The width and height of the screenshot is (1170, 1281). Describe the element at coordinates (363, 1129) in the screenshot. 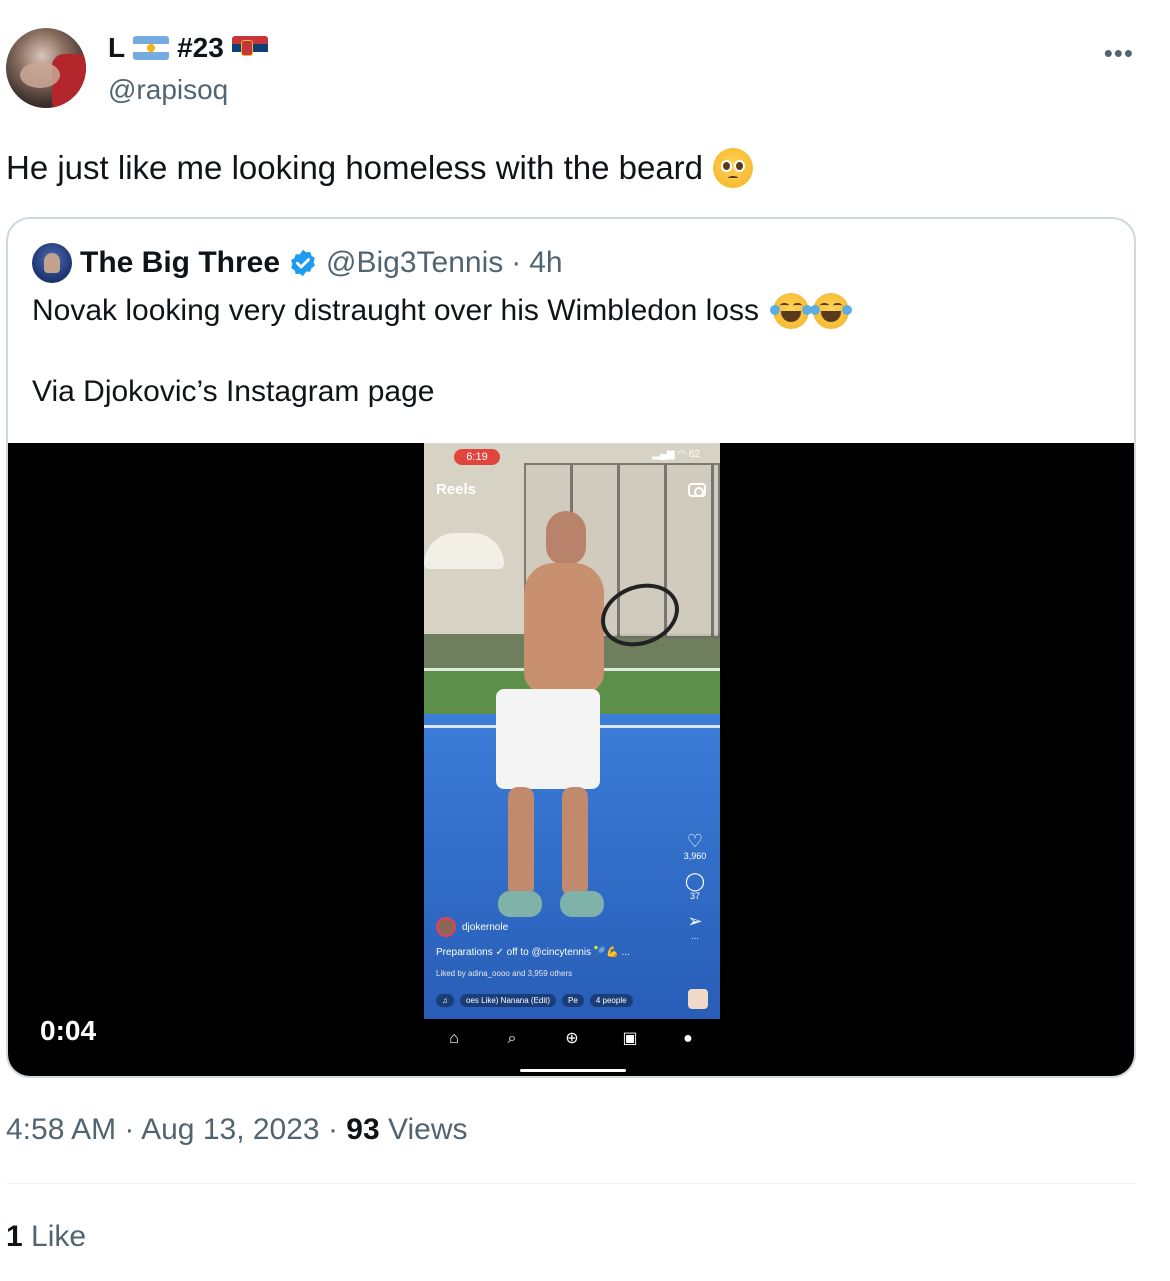

I see `views-count: 93` at that location.